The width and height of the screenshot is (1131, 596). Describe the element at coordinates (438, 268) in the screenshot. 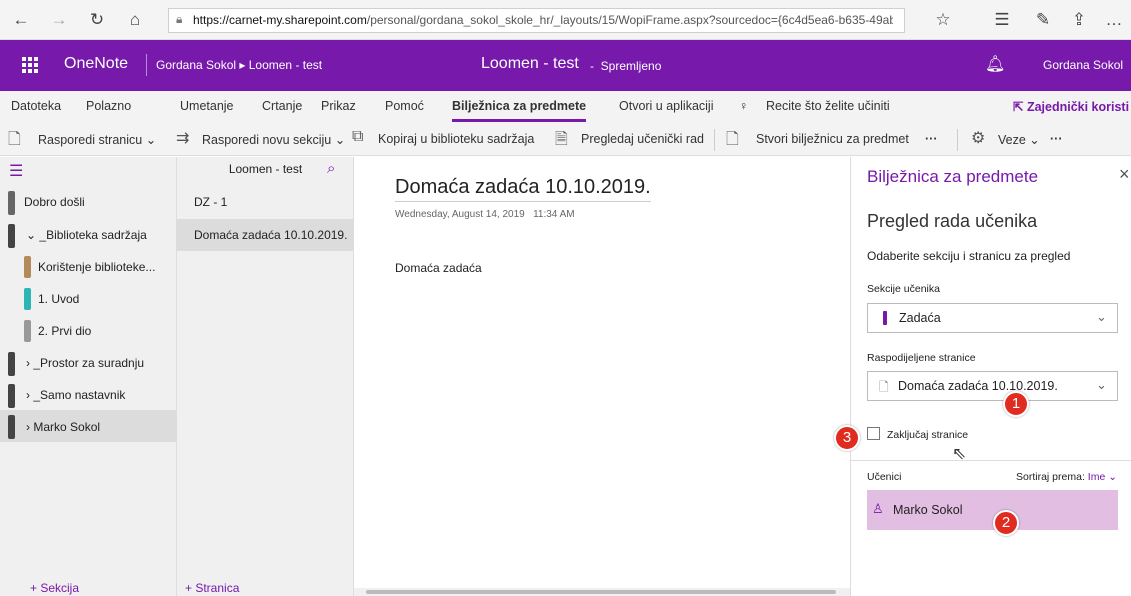

I see `page-body-text: Domaća zadaća` at that location.